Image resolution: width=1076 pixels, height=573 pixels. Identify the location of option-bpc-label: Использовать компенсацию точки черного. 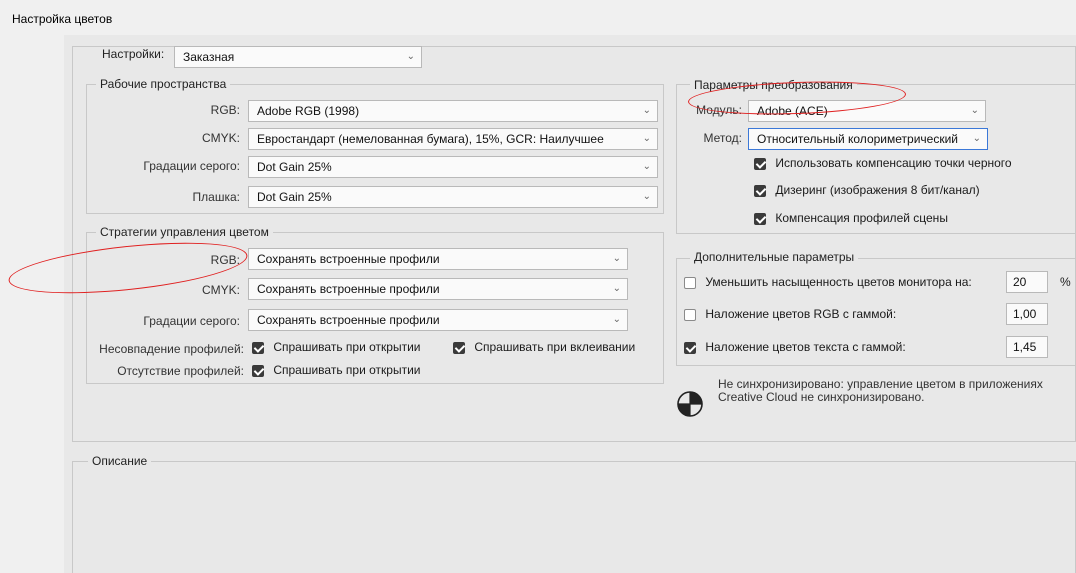
(893, 163).